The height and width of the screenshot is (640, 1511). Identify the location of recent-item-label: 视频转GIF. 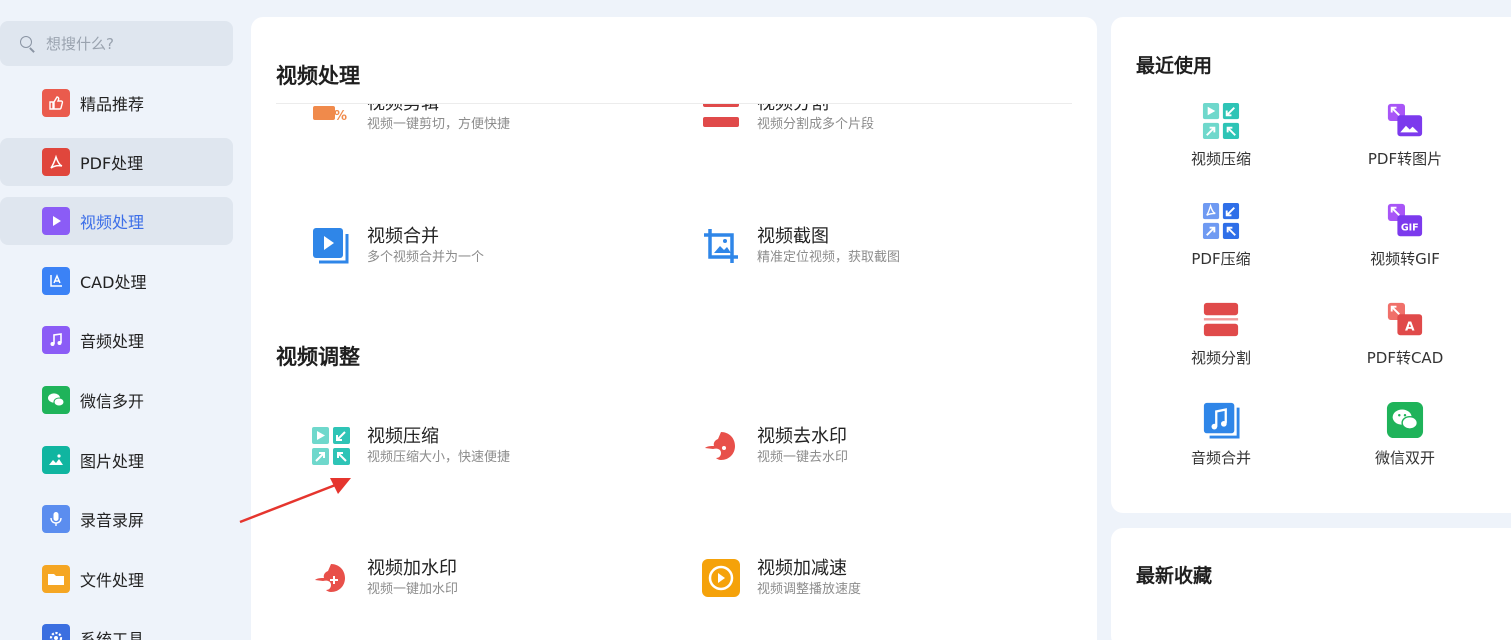
(1405, 259).